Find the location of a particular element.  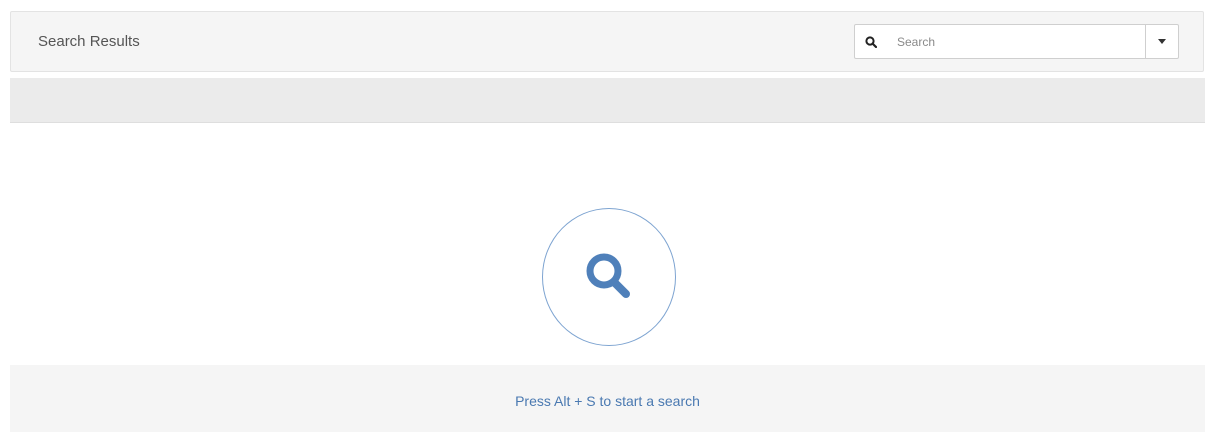

search-box is located at coordinates (1016, 41).